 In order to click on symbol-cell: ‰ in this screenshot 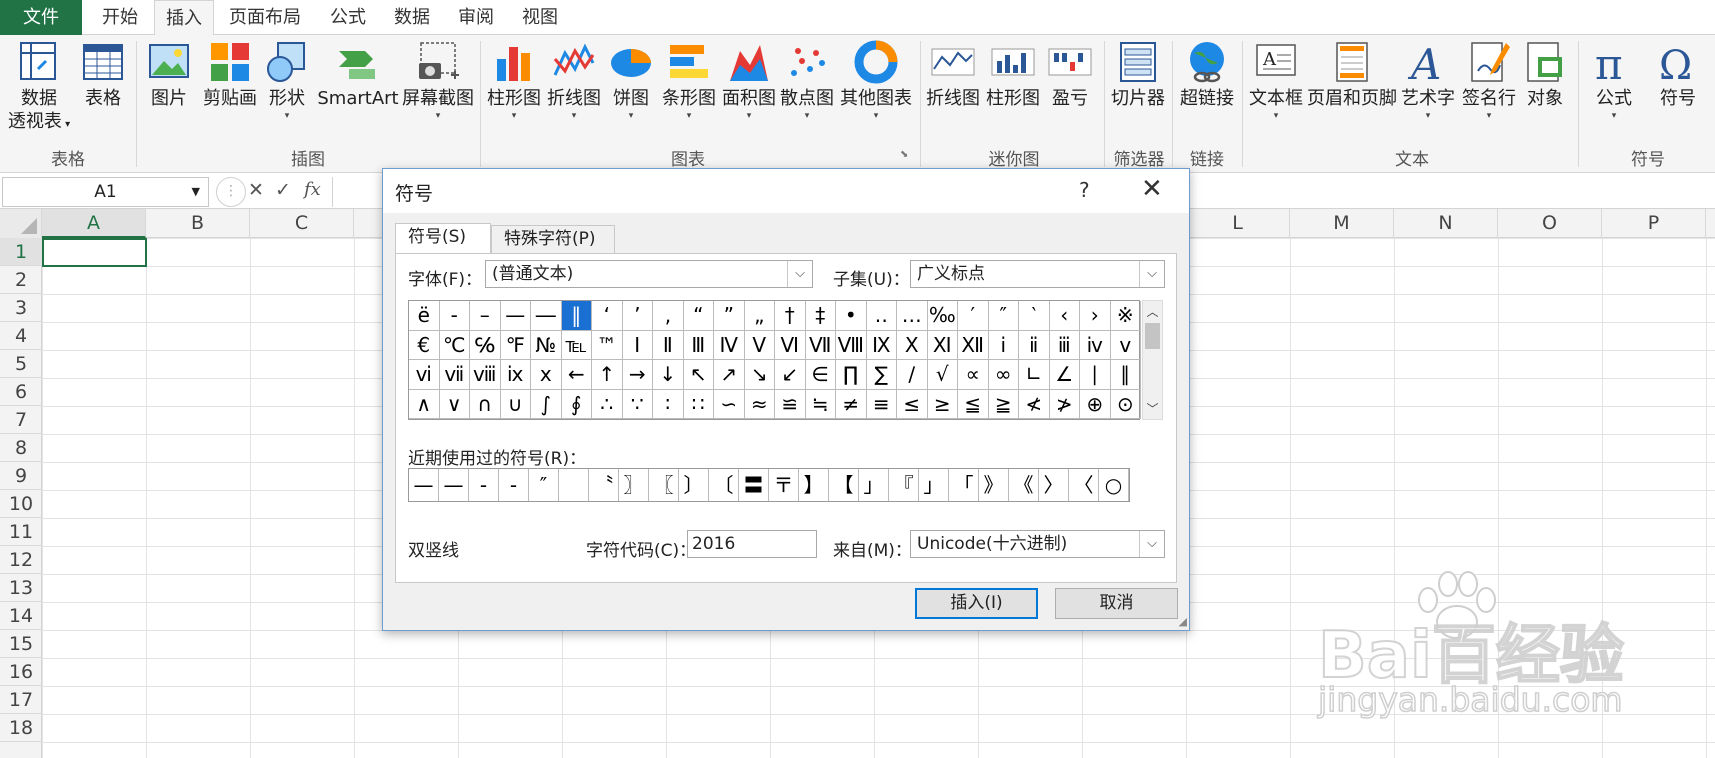, I will do `click(942, 316)`.